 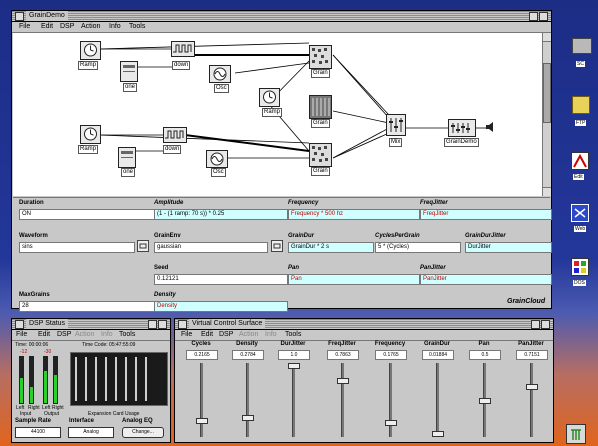 I want to click on slider-value: 1.0, so click(x=294, y=355).